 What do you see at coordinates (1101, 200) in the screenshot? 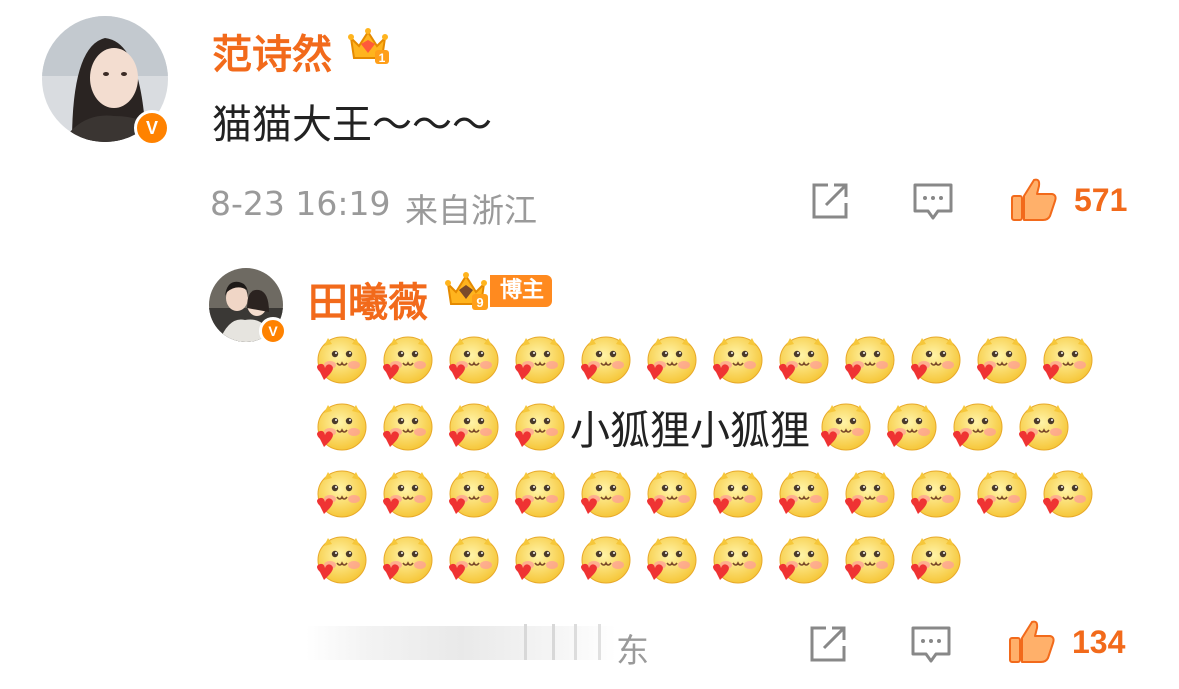
I see `like-count: 571` at bounding box center [1101, 200].